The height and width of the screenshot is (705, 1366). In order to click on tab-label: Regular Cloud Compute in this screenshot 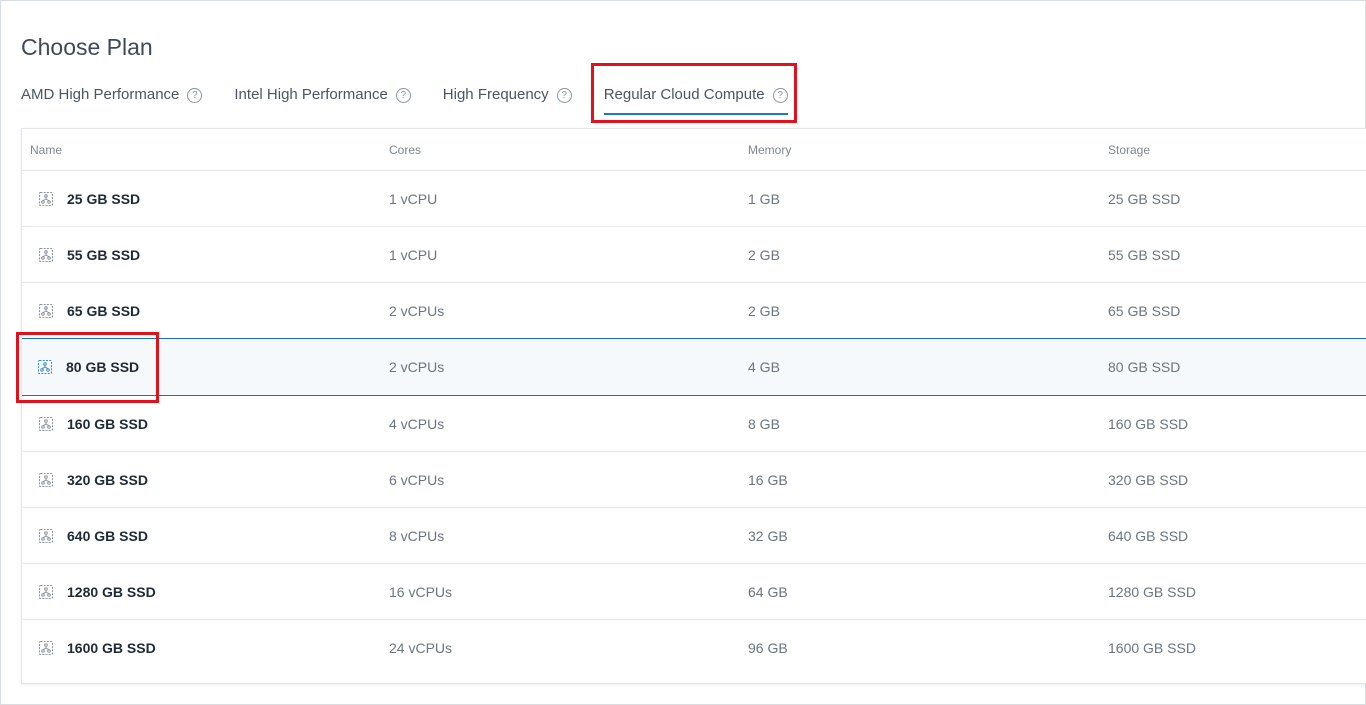, I will do `click(684, 94)`.